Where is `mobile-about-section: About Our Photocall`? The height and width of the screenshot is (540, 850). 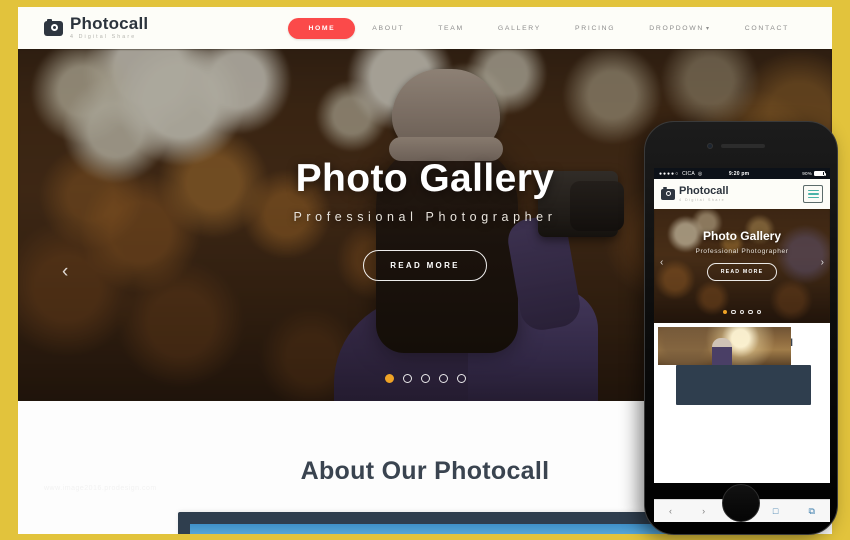 mobile-about-section: About Our Photocall is located at coordinates (742, 366).